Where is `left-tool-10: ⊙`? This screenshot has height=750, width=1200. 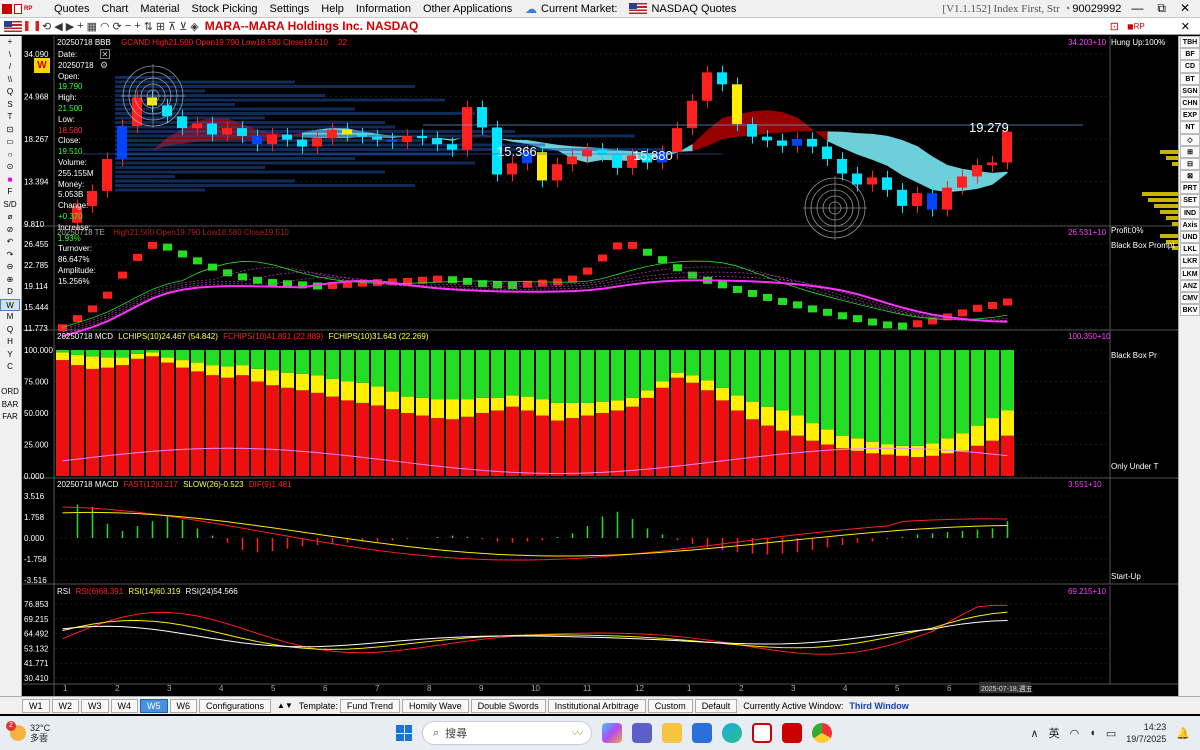 left-tool-10: ⊙ is located at coordinates (10, 167).